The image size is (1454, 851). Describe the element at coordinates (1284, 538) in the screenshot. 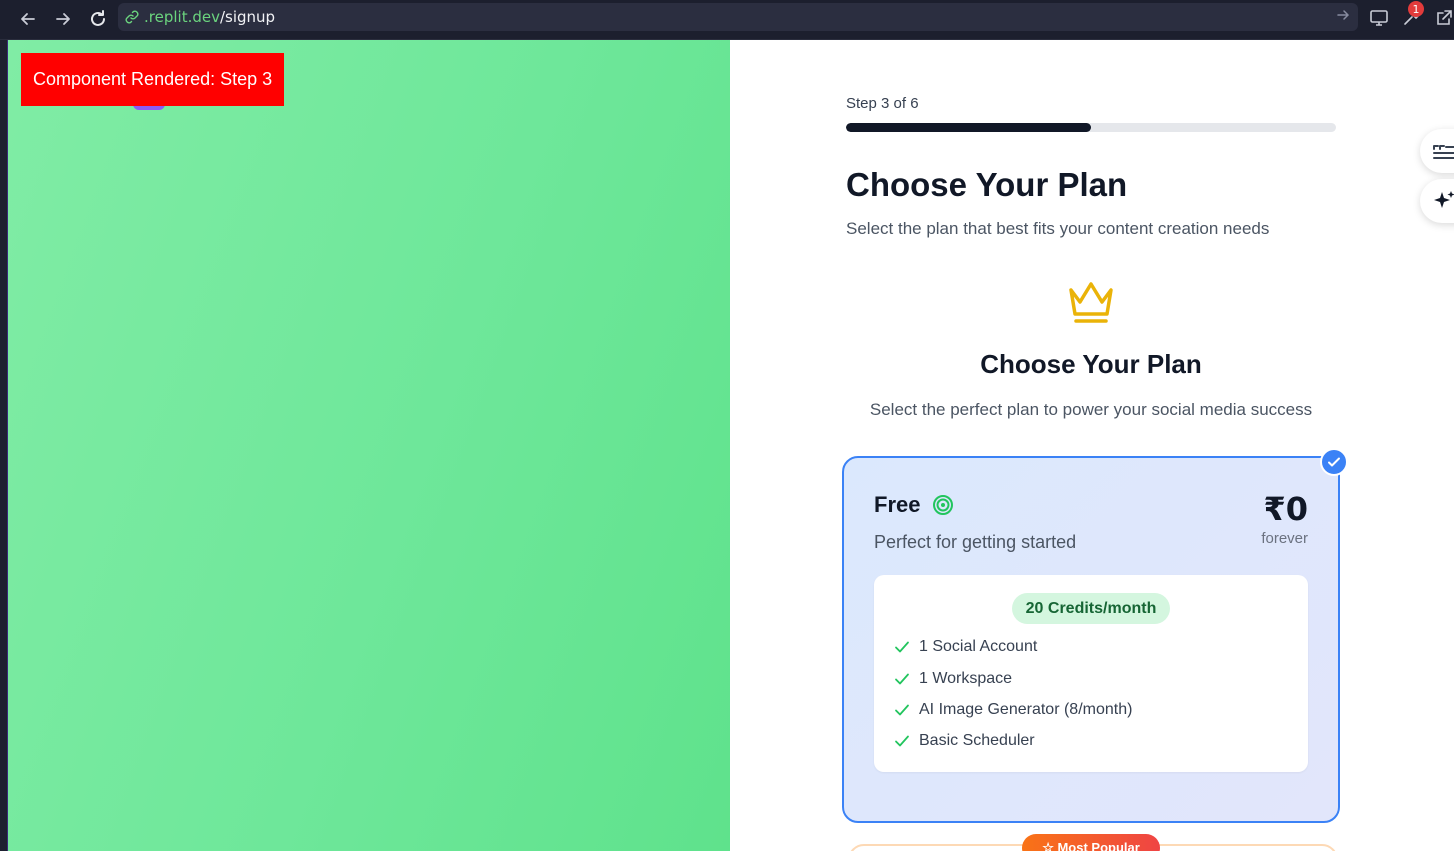

I see `plan-period: forever` at that location.